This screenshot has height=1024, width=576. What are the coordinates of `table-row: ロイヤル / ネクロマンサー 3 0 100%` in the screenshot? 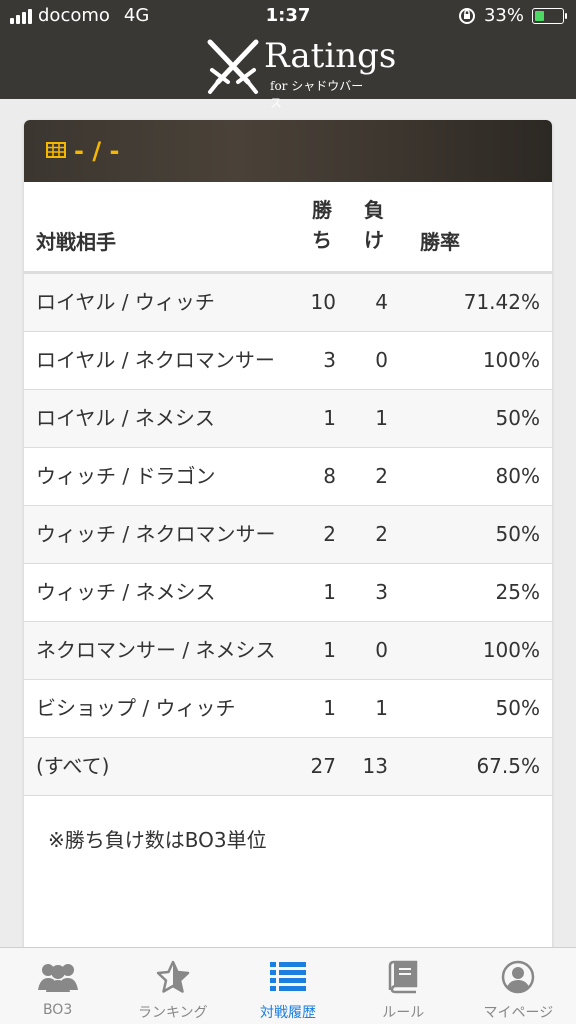 It's located at (288, 360).